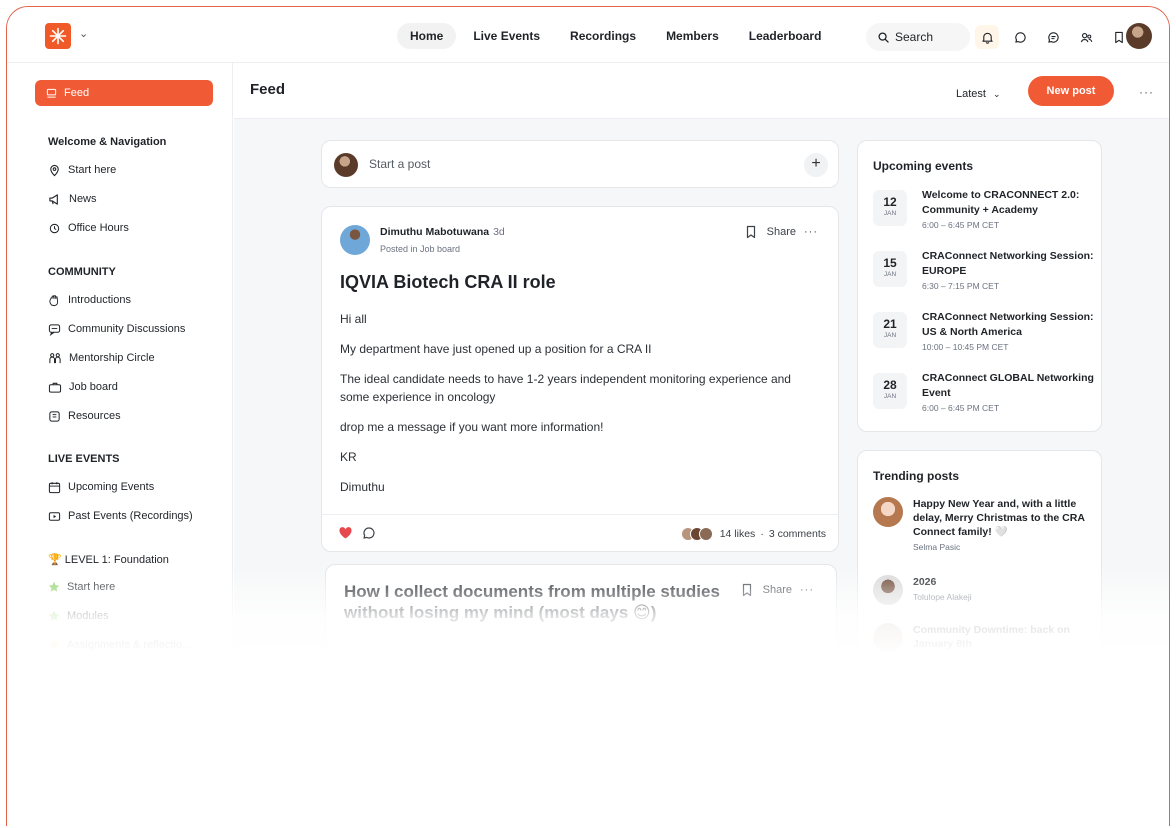  I want to click on calendar-icon, so click(54, 487).